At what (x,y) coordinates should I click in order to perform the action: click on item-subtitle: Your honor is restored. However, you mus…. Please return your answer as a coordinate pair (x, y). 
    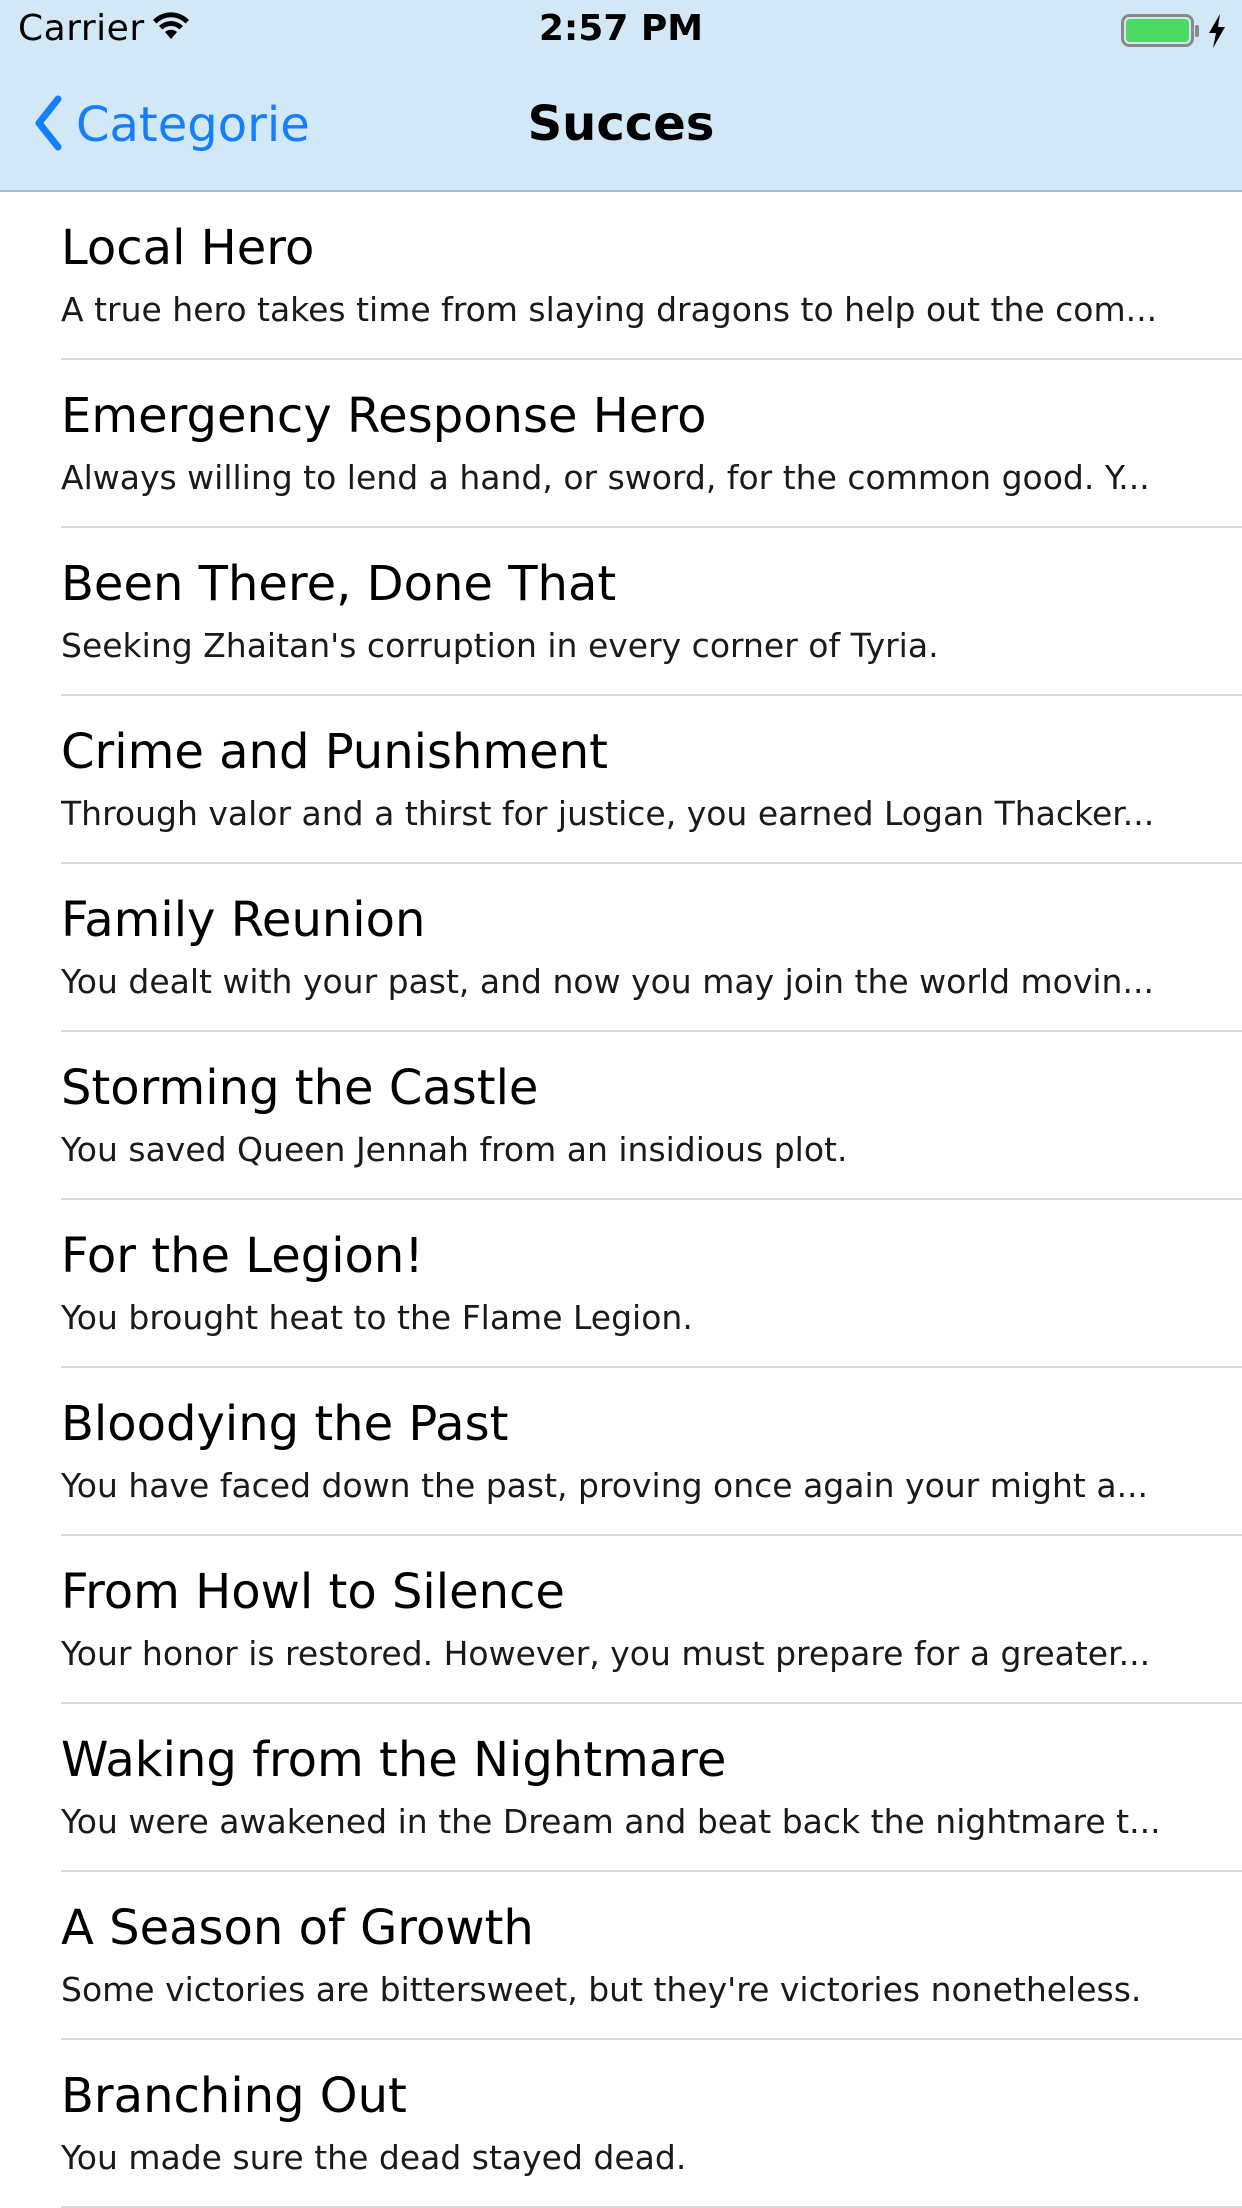
    Looking at the image, I should click on (606, 1653).